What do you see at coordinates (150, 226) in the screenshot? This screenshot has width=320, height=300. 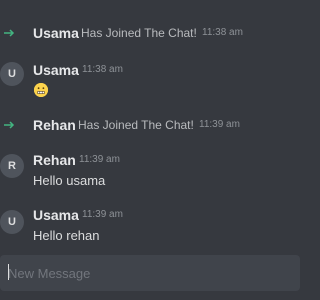 I see `message: U Usama 11:39 am Hello rehan` at bounding box center [150, 226].